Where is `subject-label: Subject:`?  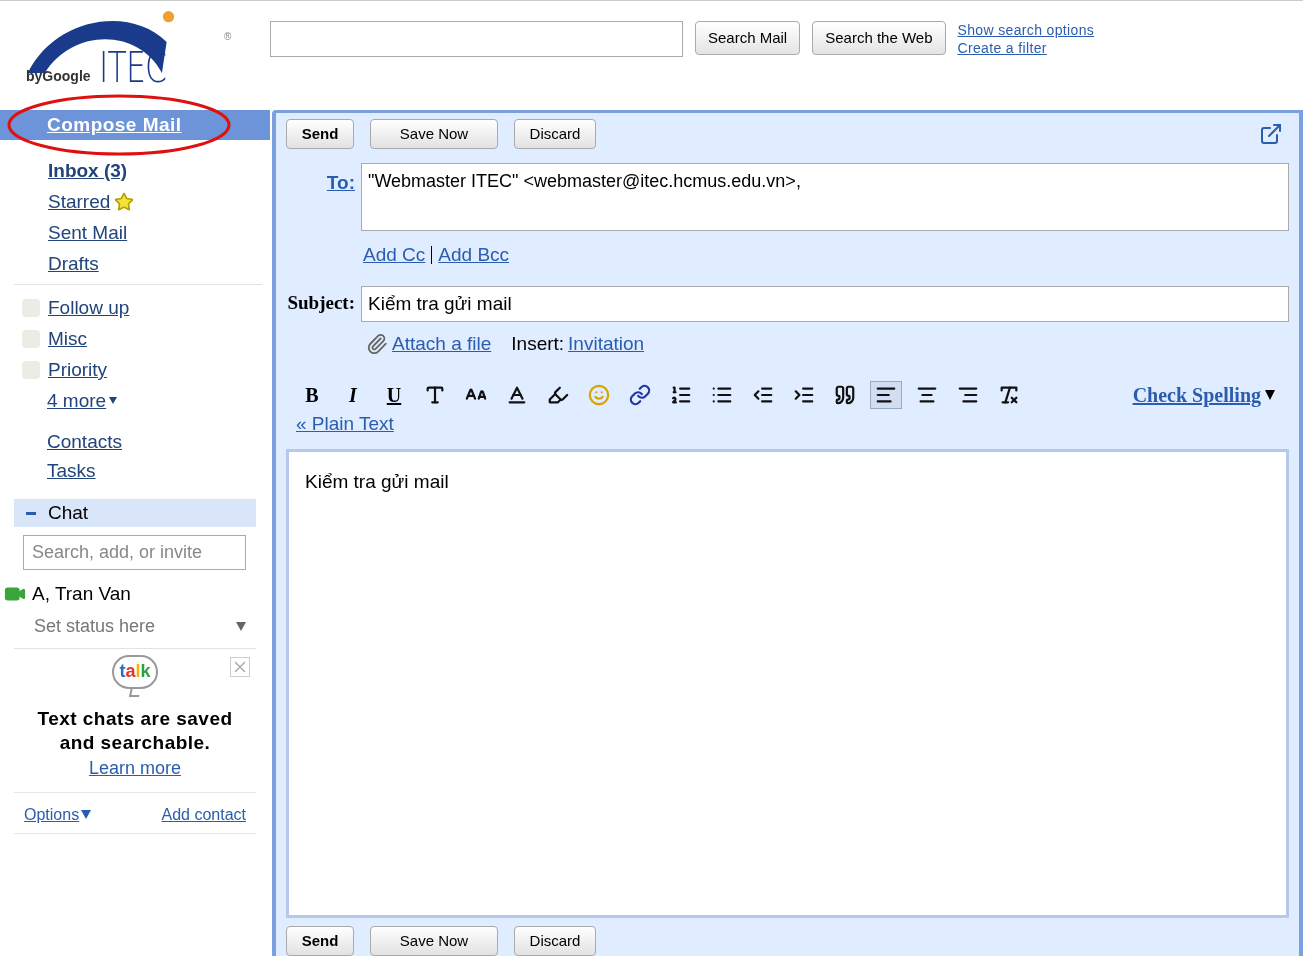
subject-label: Subject: is located at coordinates (321, 303).